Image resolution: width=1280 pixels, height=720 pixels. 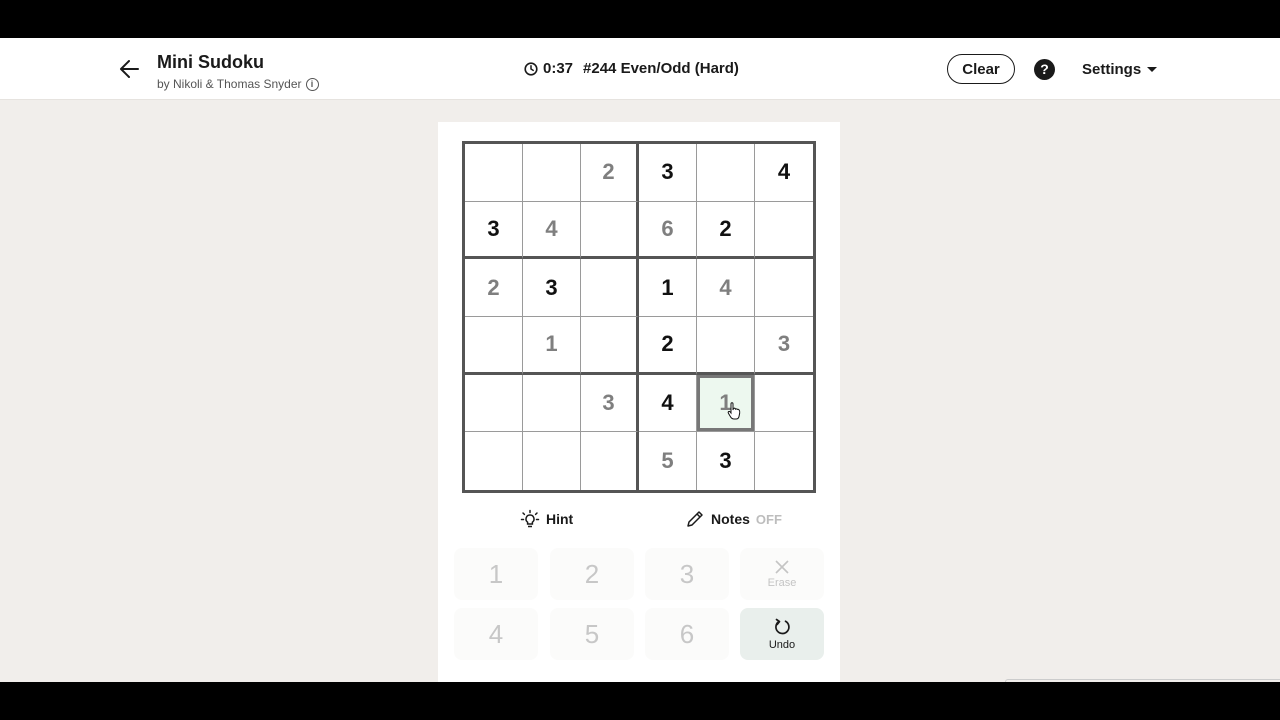 What do you see at coordinates (494, 403) in the screenshot?
I see `grid-cell-r5c1` at bounding box center [494, 403].